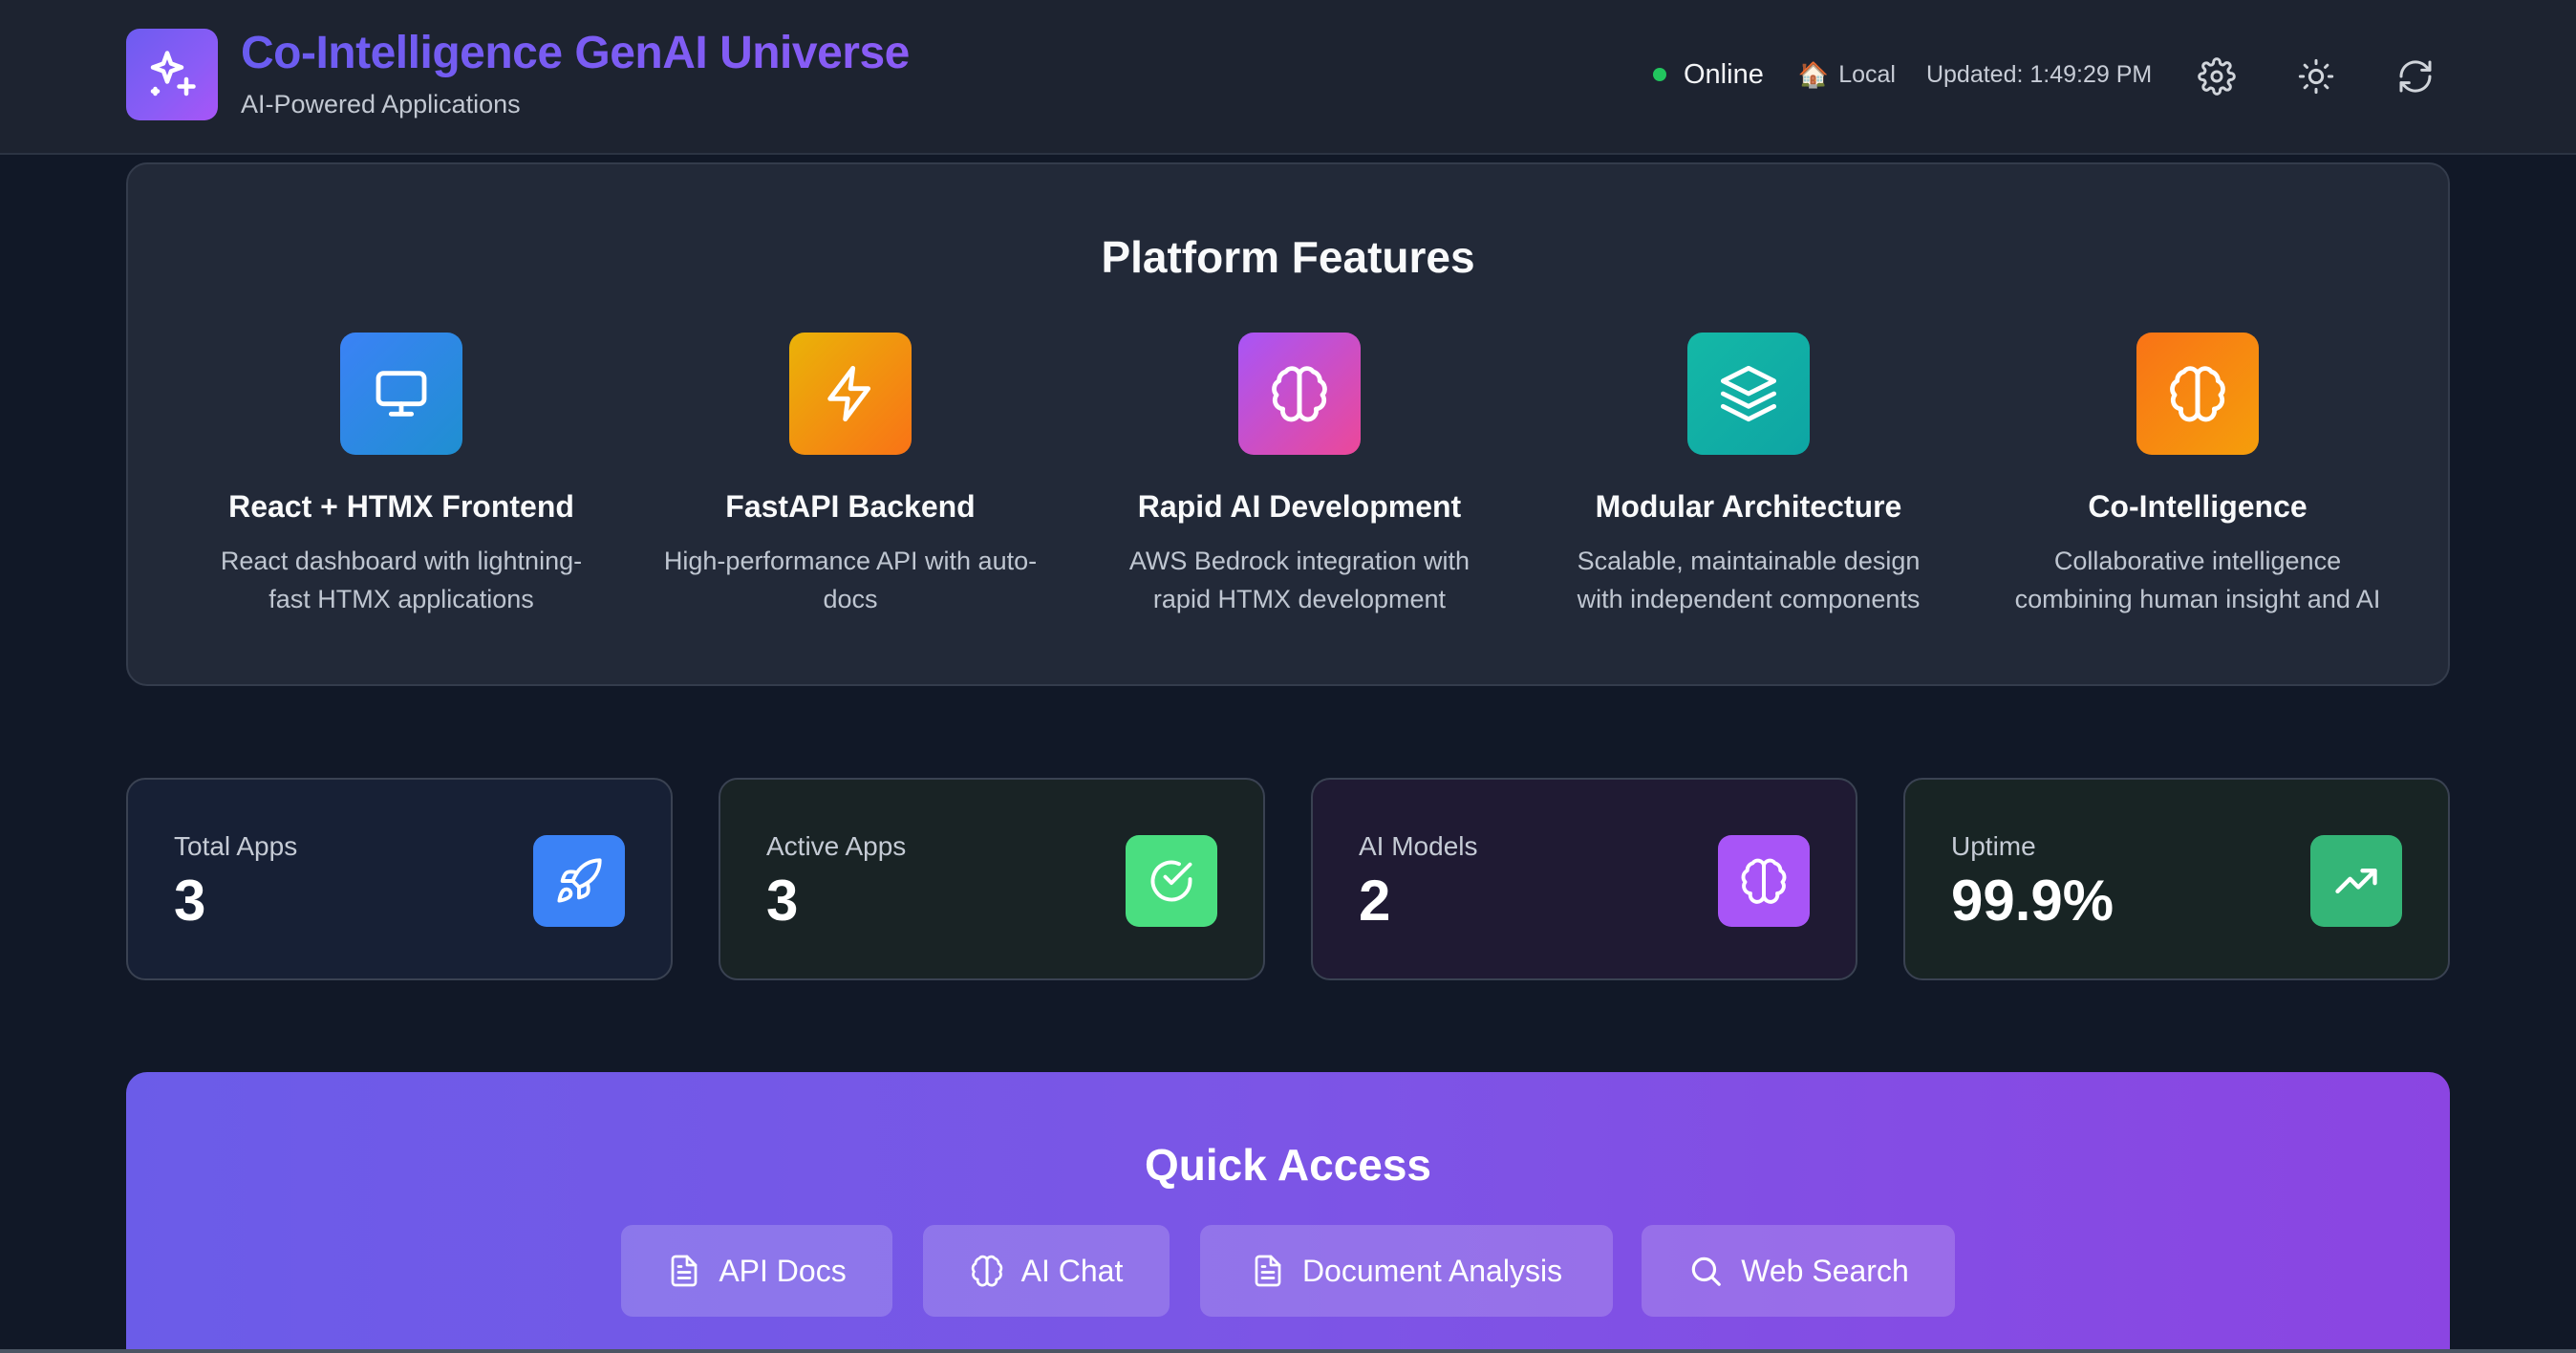 This screenshot has height=1353, width=2576. What do you see at coordinates (1288, 257) in the screenshot?
I see `features-title: Platform Features` at bounding box center [1288, 257].